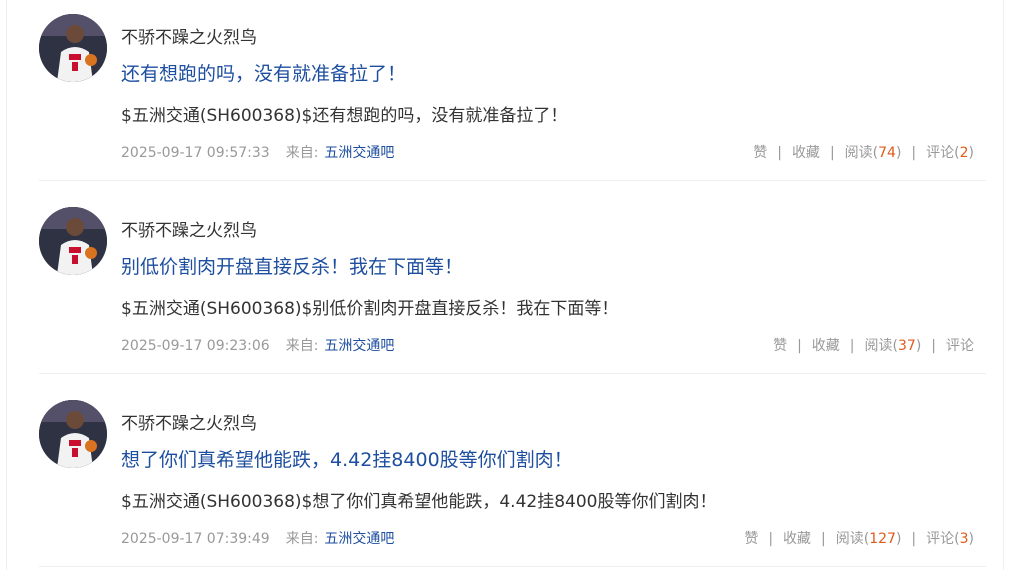 This screenshot has width=1010, height=570. What do you see at coordinates (347, 460) in the screenshot?
I see `post-title: 想了你们真希望他能跌，4.42挂8400股等你们割肉！` at bounding box center [347, 460].